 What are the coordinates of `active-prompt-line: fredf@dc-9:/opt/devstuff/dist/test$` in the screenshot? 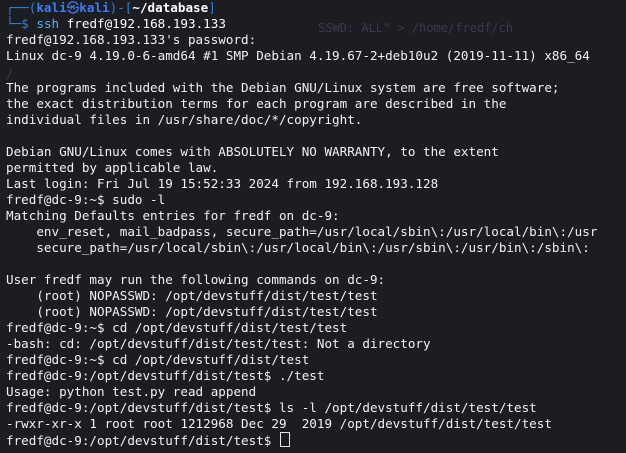 It's located at (316, 440).